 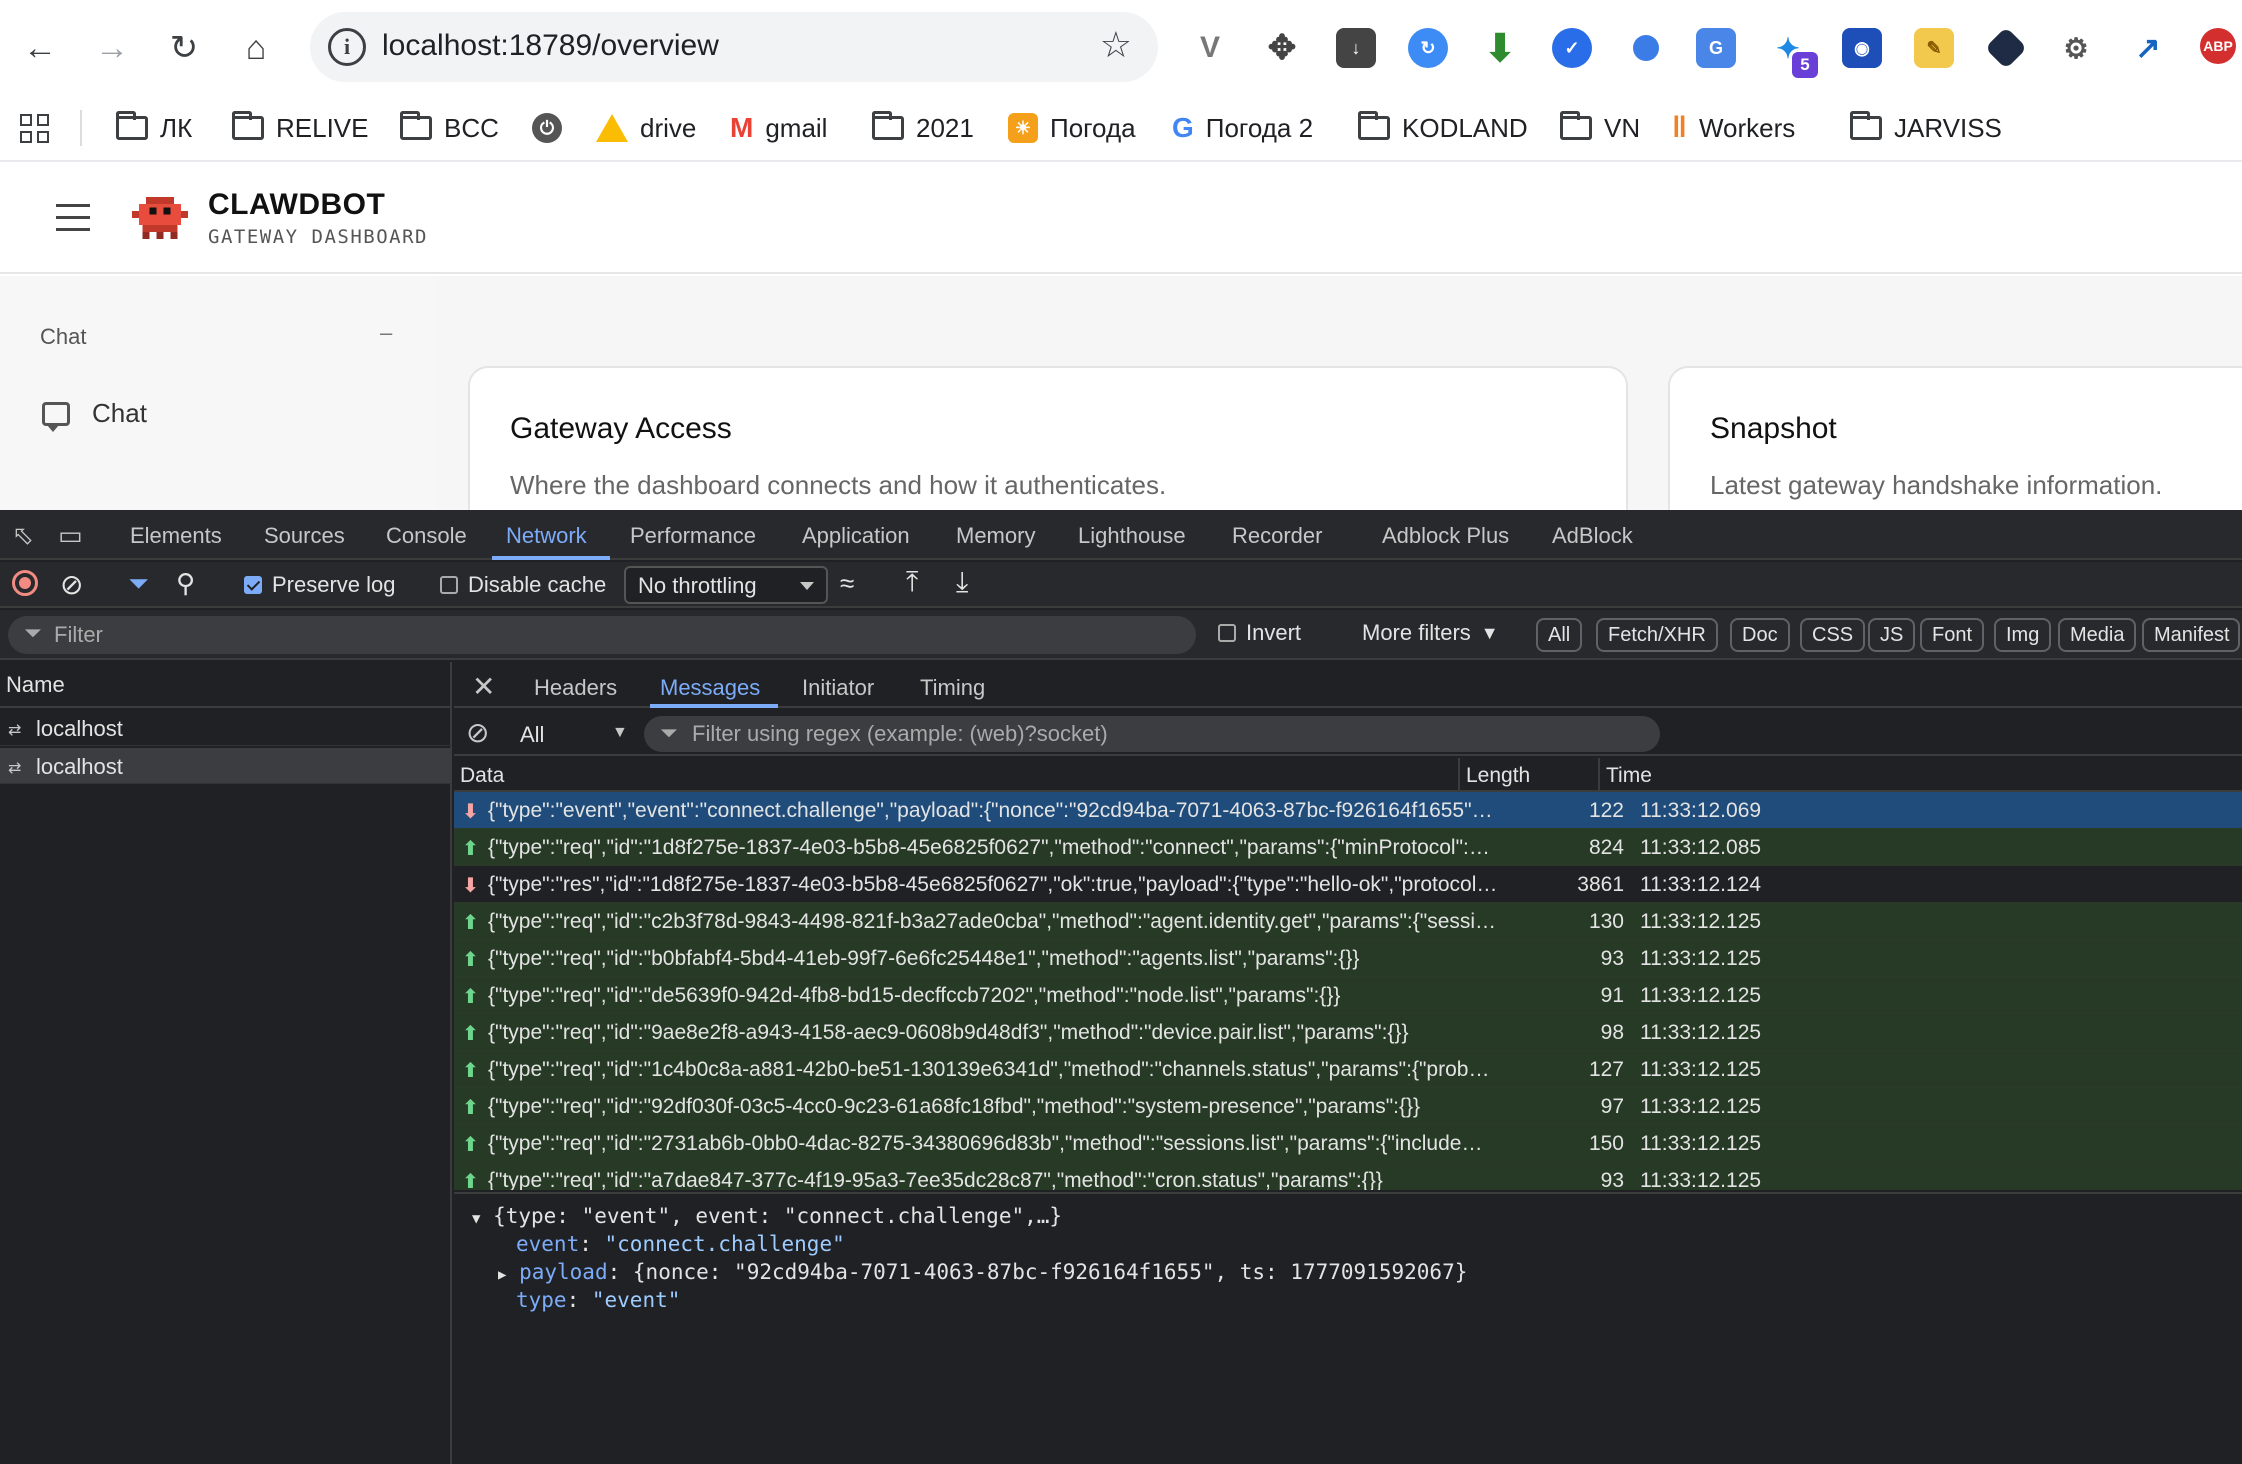 I want to click on column-header-time: Time, so click(x=1629, y=776).